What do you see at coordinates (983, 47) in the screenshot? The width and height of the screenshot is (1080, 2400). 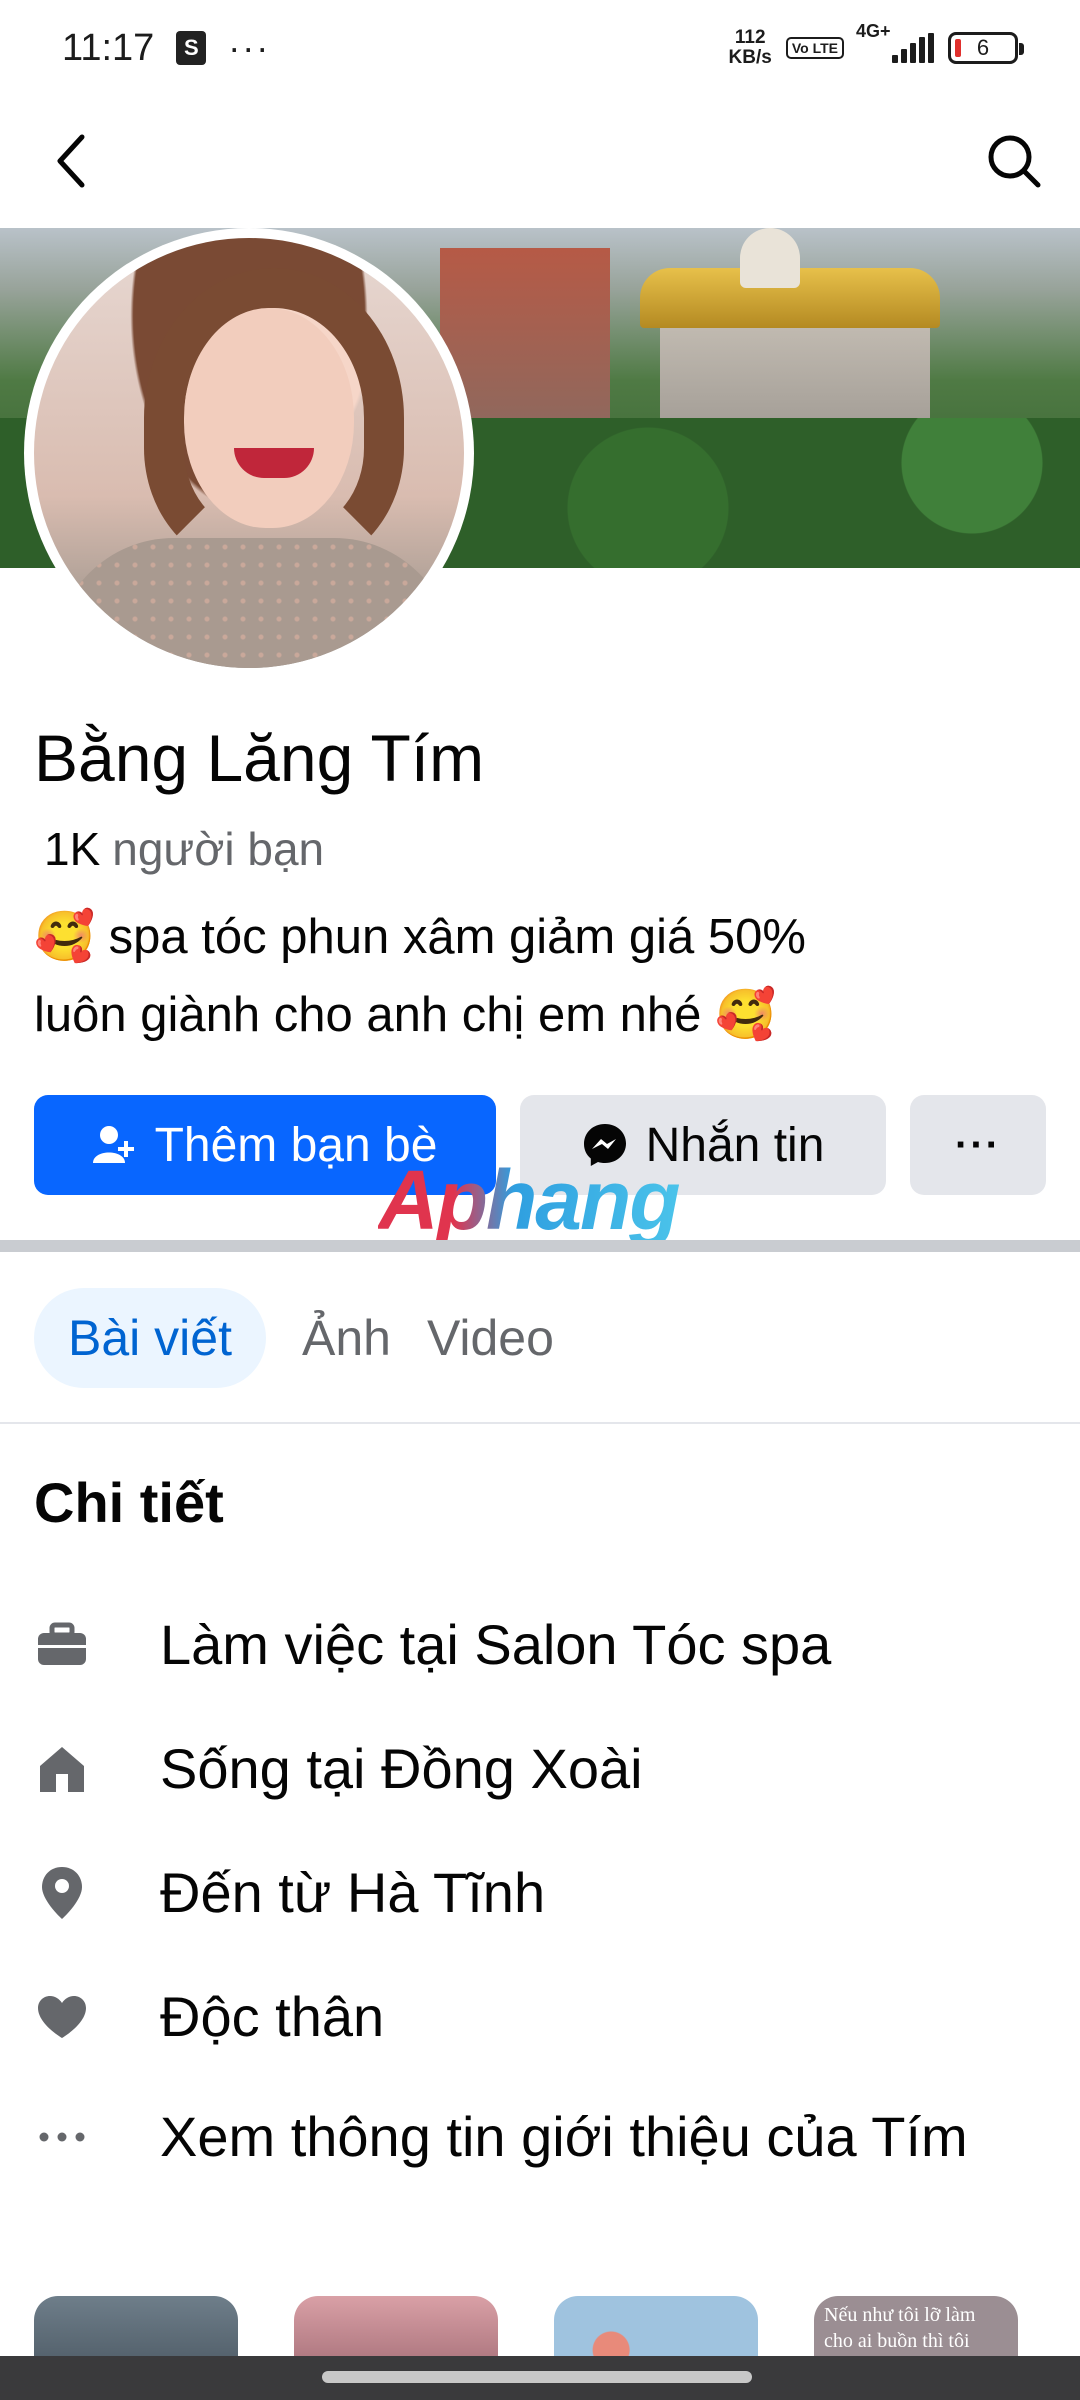 I see `battery-level: 6` at bounding box center [983, 47].